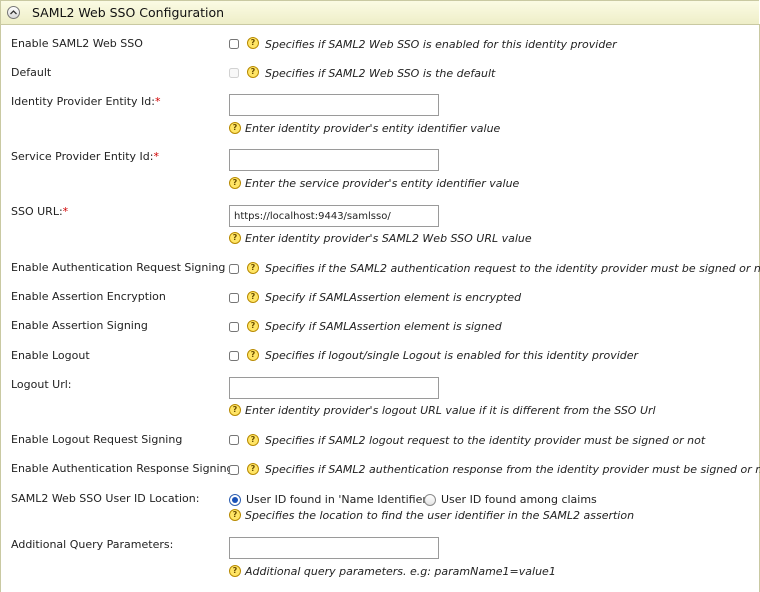 The image size is (760, 592). I want to click on sso-url-label: SSO URL:*, so click(39, 211).